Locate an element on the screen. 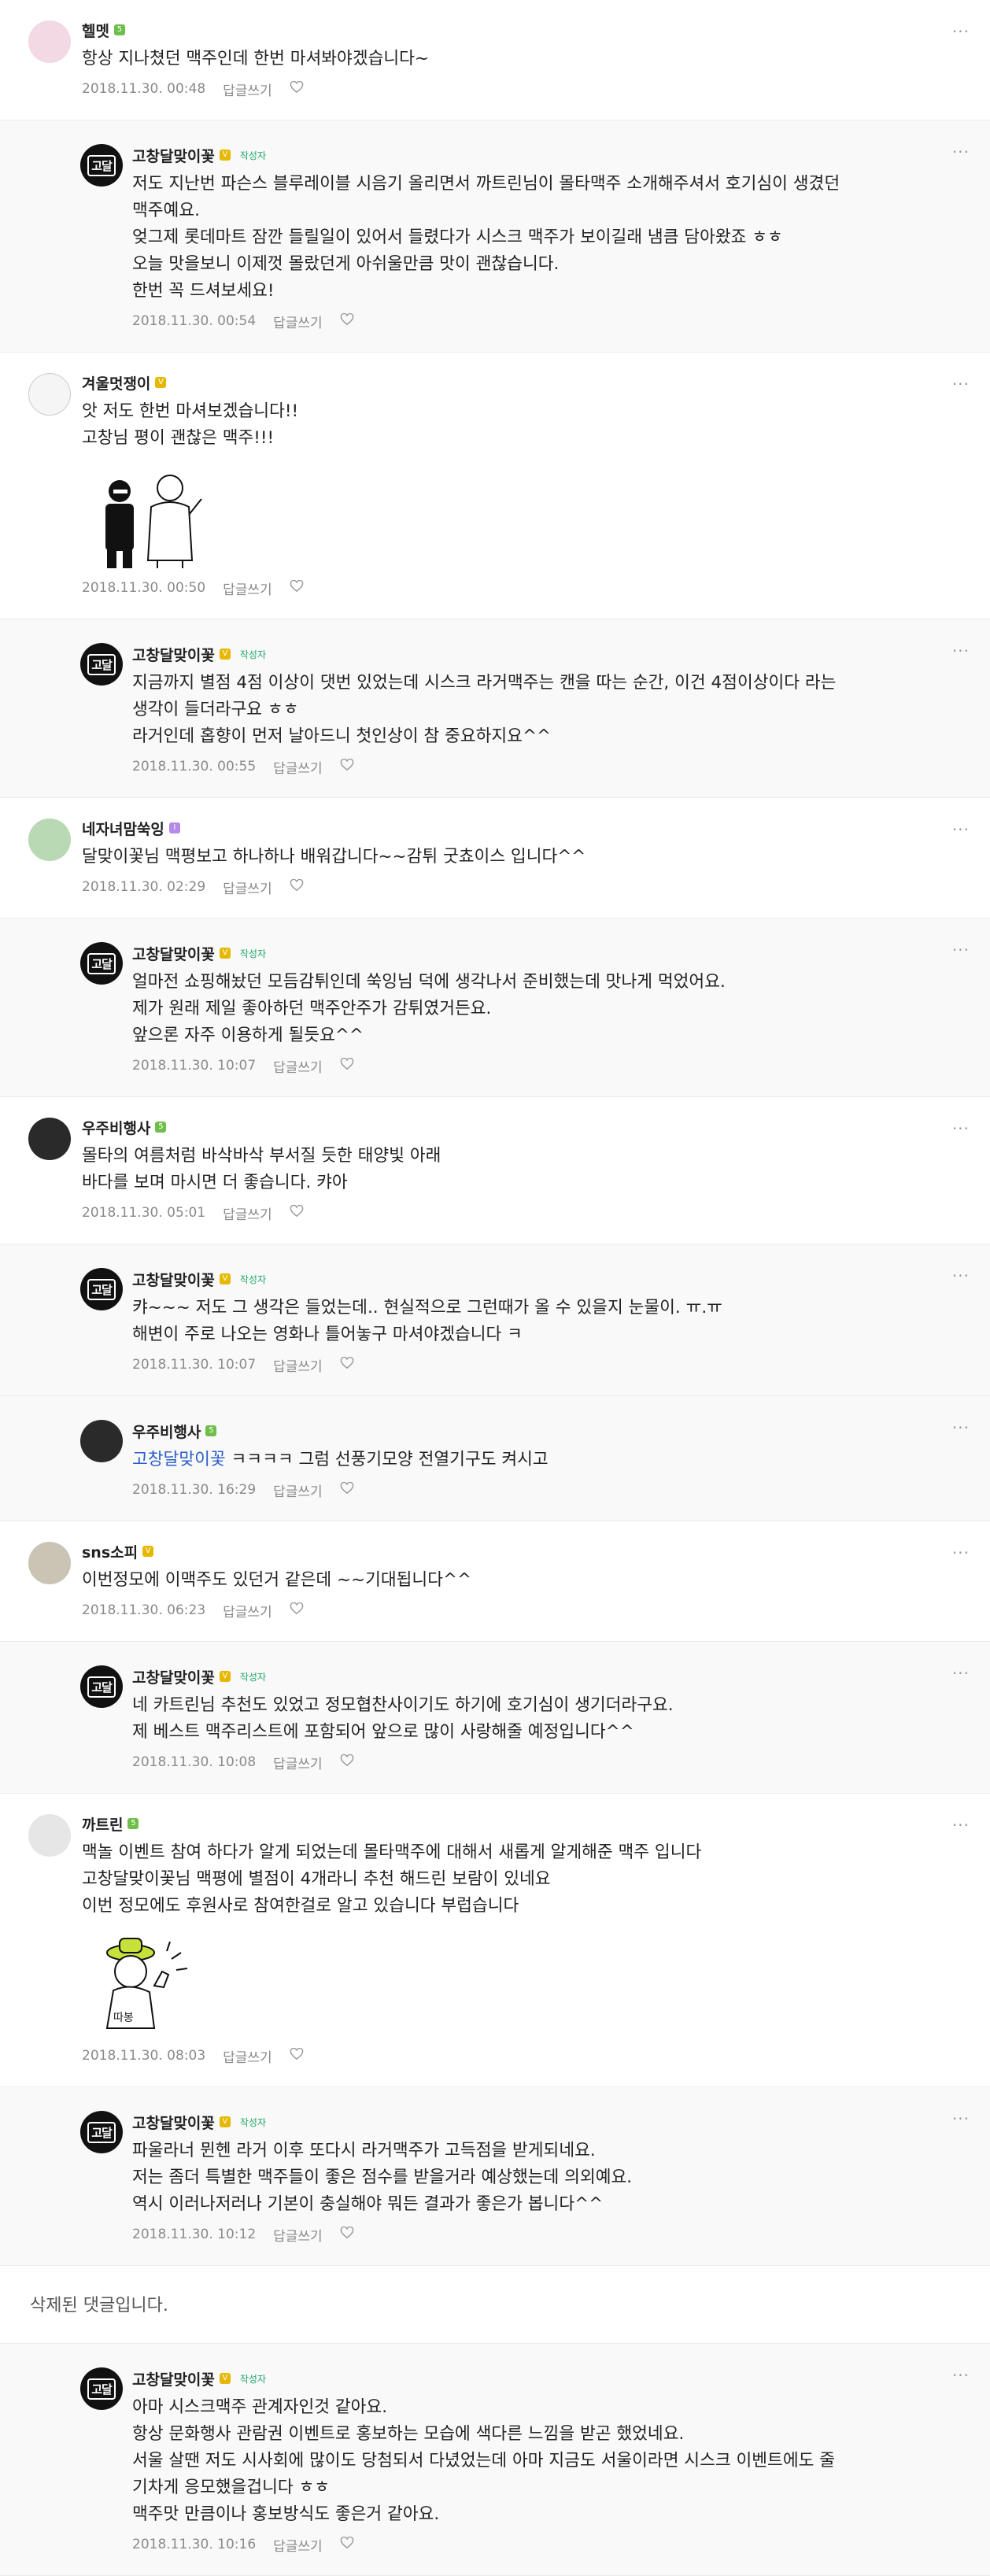 This screenshot has height=2576, width=990. nickname: 겨울멋쟁이 is located at coordinates (116, 383).